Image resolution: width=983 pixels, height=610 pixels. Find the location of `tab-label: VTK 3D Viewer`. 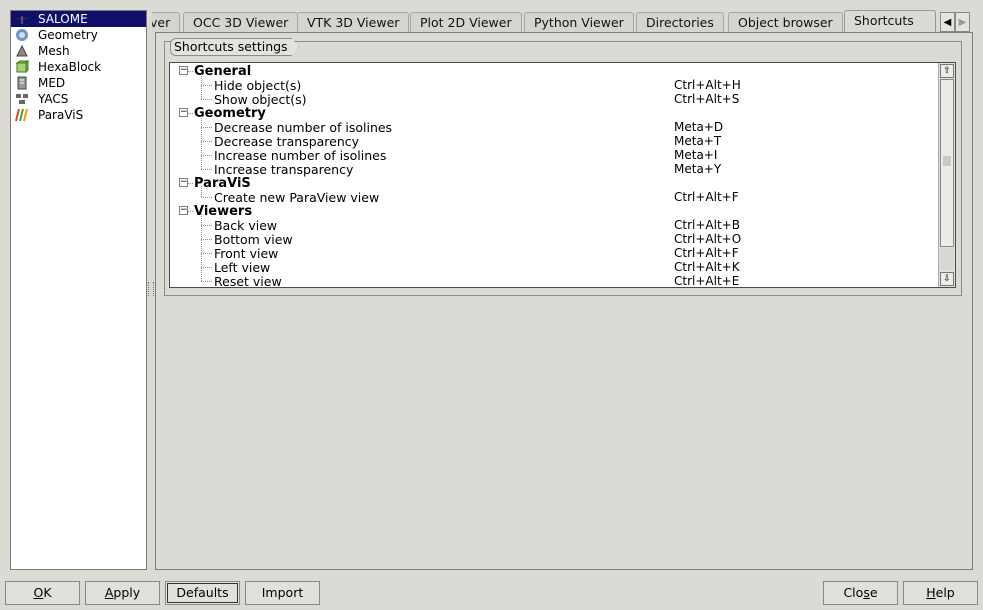

tab-label: VTK 3D Viewer is located at coordinates (353, 22).